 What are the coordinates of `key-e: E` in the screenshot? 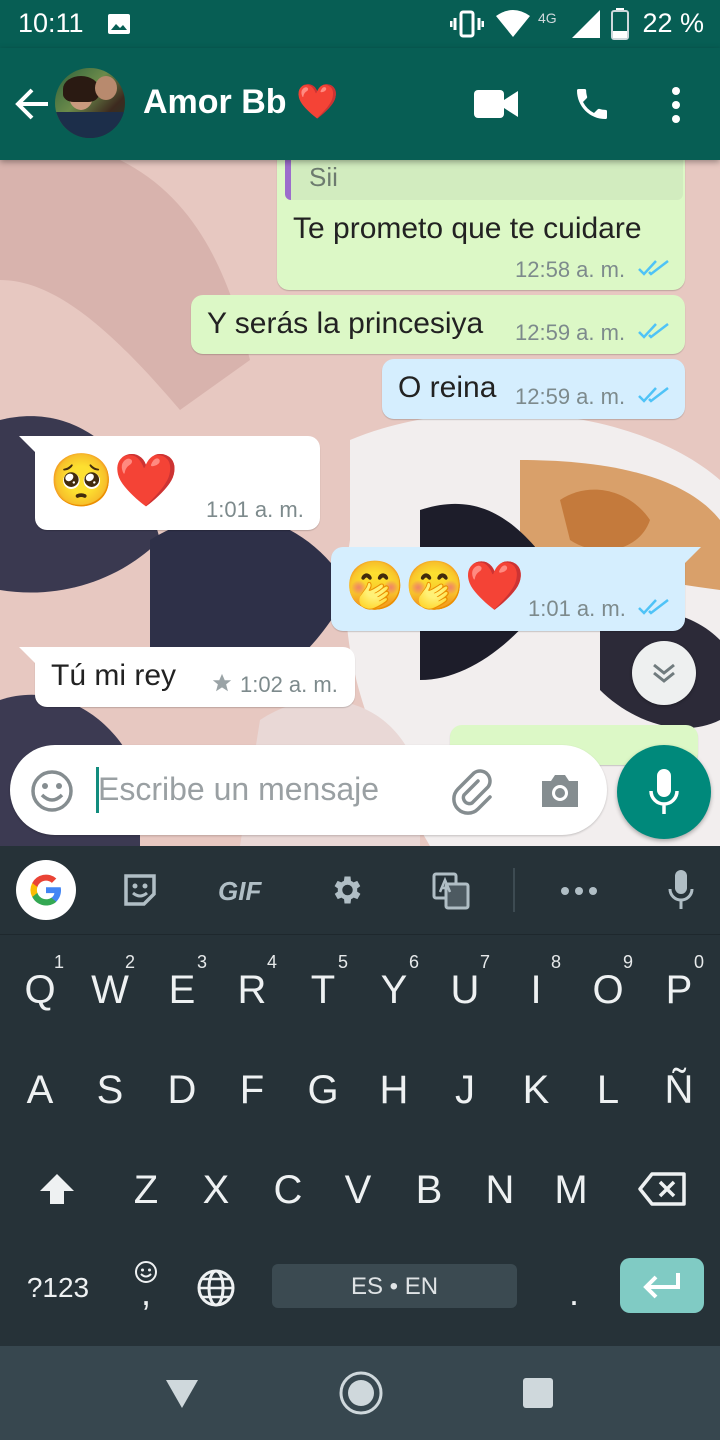 It's located at (182, 990).